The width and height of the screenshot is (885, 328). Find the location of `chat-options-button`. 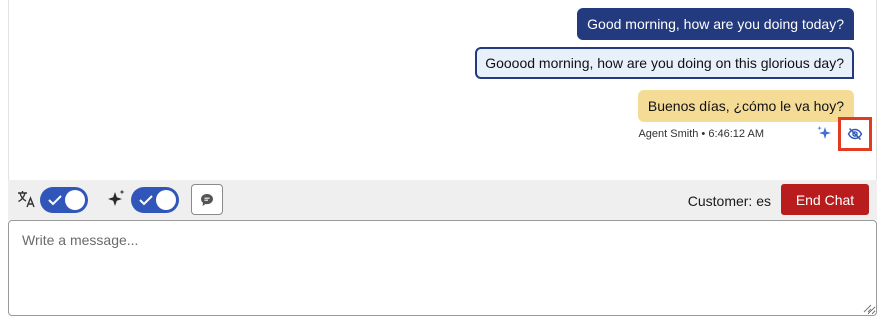

chat-options-button is located at coordinates (207, 199).